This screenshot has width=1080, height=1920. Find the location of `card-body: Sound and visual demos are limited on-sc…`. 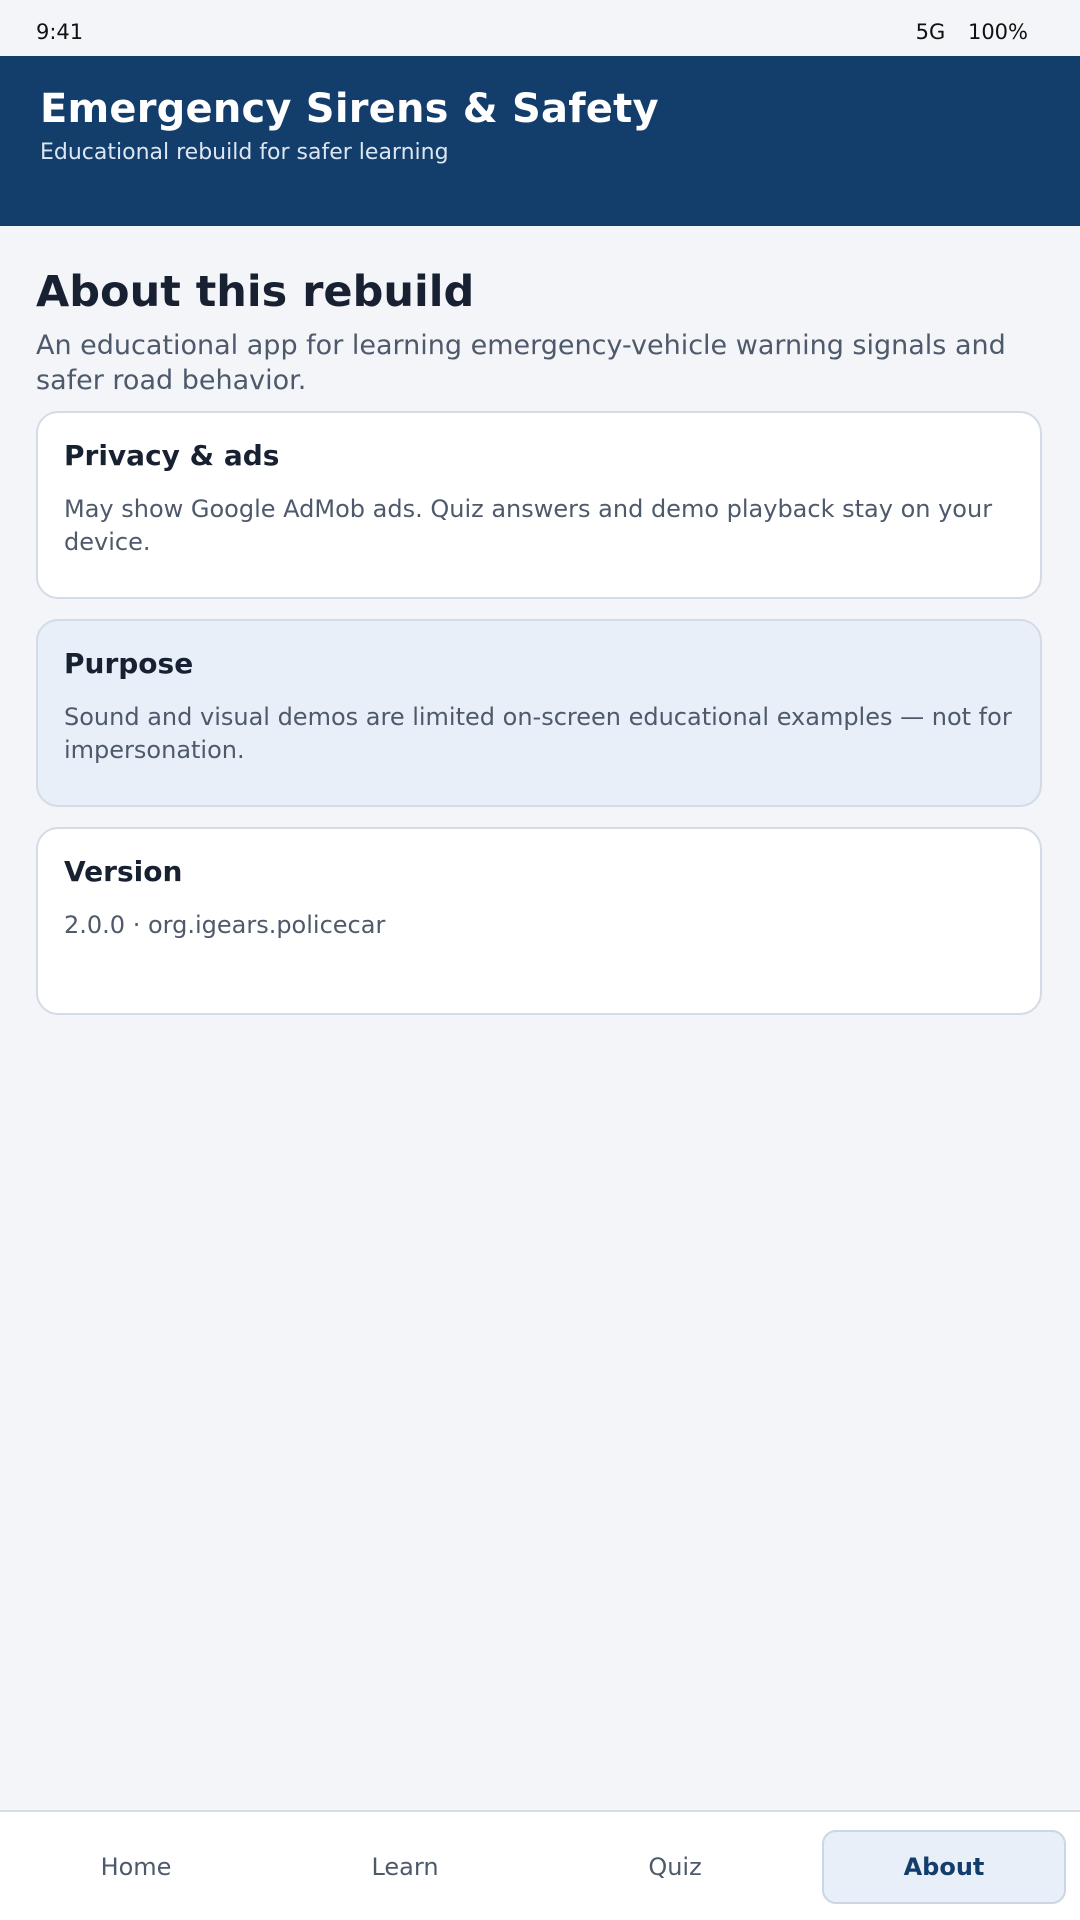

card-body: Sound and visual demos are limited on-sc… is located at coordinates (538, 733).